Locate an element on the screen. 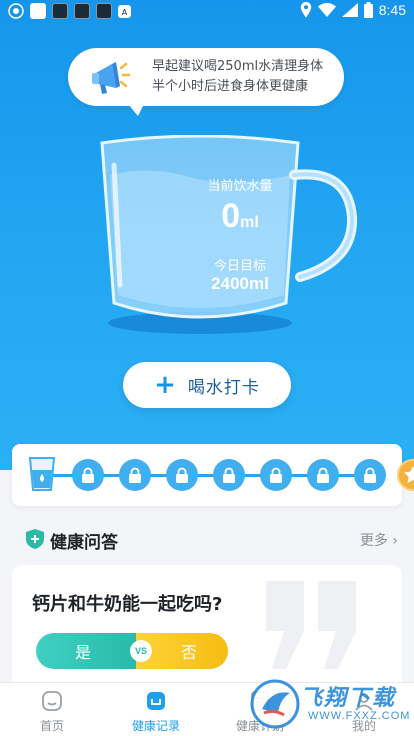 The image size is (414, 736). vote-control: 是 否 VS is located at coordinates (132, 651).